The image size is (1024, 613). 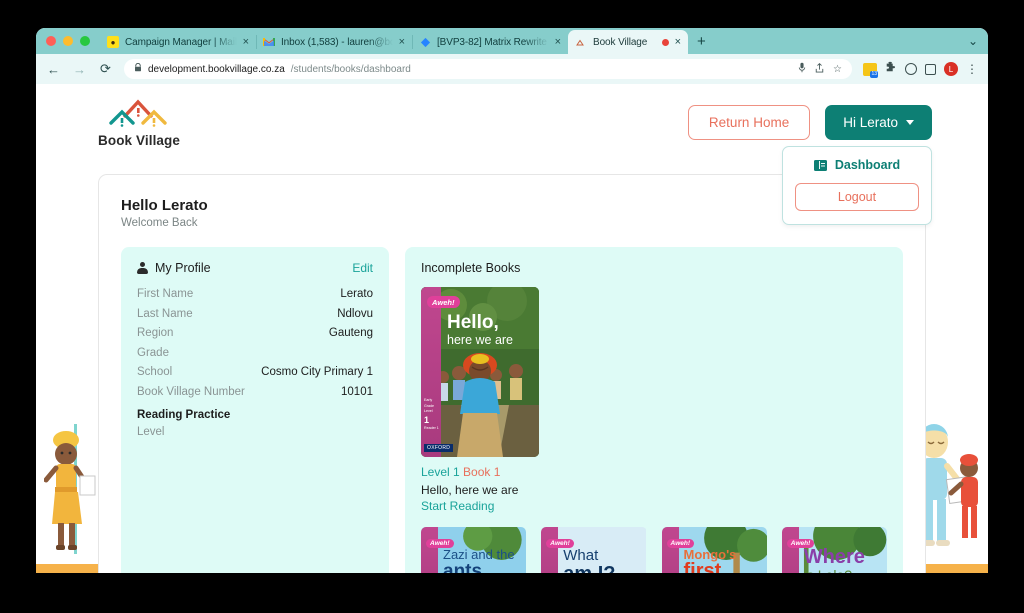 What do you see at coordinates (216, 69) in the screenshot?
I see `url-domain: development.bookvillage.co.za` at bounding box center [216, 69].